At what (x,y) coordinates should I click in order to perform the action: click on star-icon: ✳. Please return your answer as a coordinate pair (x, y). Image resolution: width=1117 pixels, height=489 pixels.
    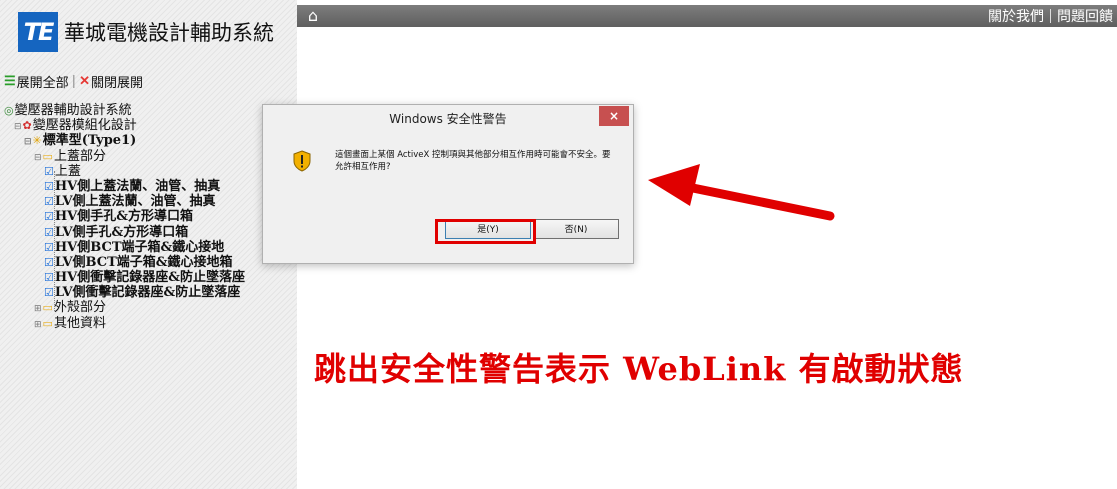
    Looking at the image, I should click on (37, 141).